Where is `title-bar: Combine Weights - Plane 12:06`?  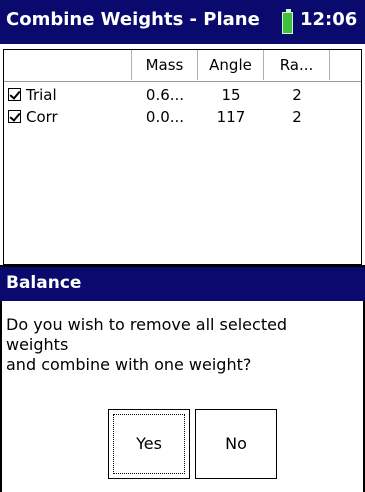 title-bar: Combine Weights - Plane 12:06 is located at coordinates (182, 22).